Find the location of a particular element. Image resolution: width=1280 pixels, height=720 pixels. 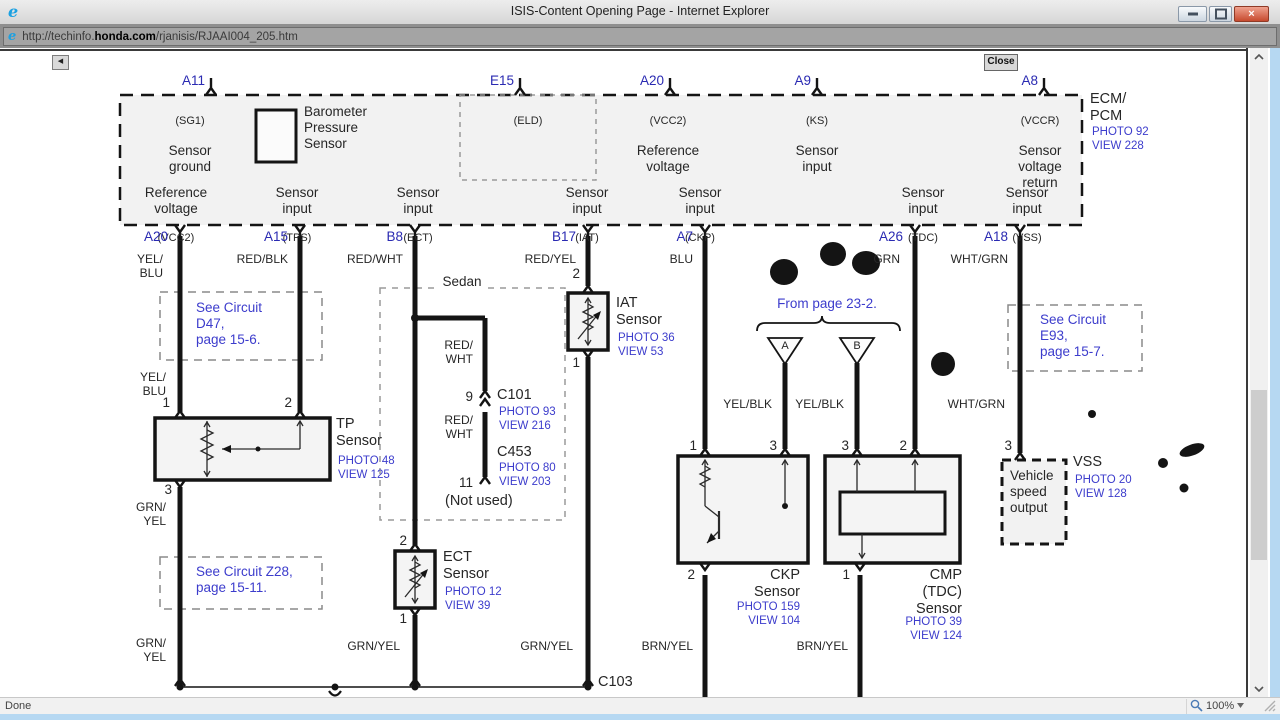

c453-name: C453 is located at coordinates (514, 452).